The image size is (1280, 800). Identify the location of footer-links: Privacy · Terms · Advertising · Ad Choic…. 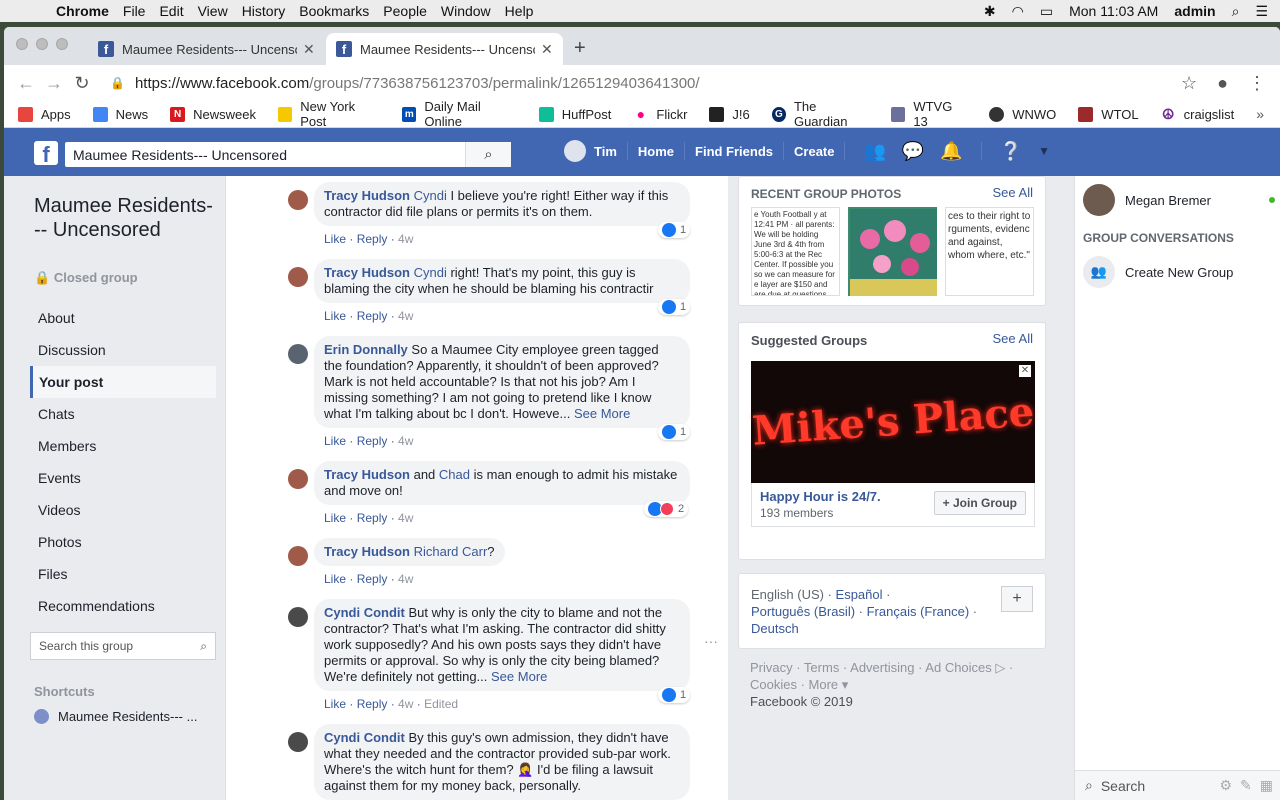
(895, 676).